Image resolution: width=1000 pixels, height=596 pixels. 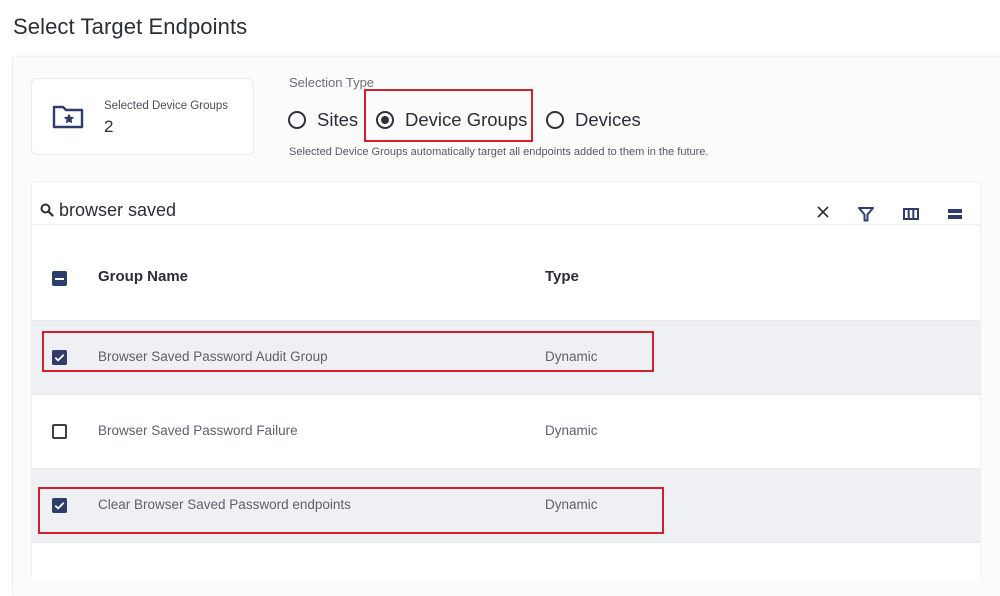 I want to click on columns-button, so click(x=911, y=214).